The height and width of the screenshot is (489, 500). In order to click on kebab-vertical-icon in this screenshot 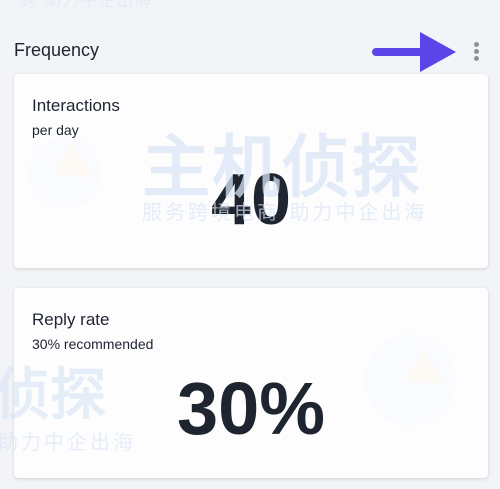, I will do `click(476, 44)`.